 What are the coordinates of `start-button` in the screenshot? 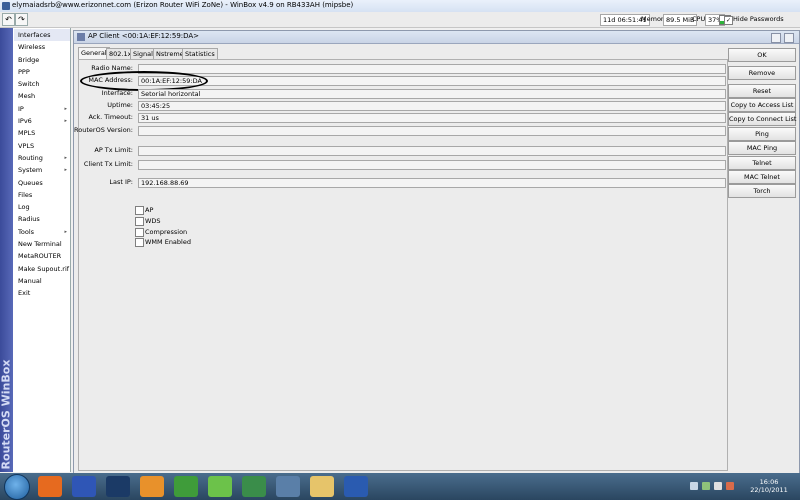 It's located at (17, 487).